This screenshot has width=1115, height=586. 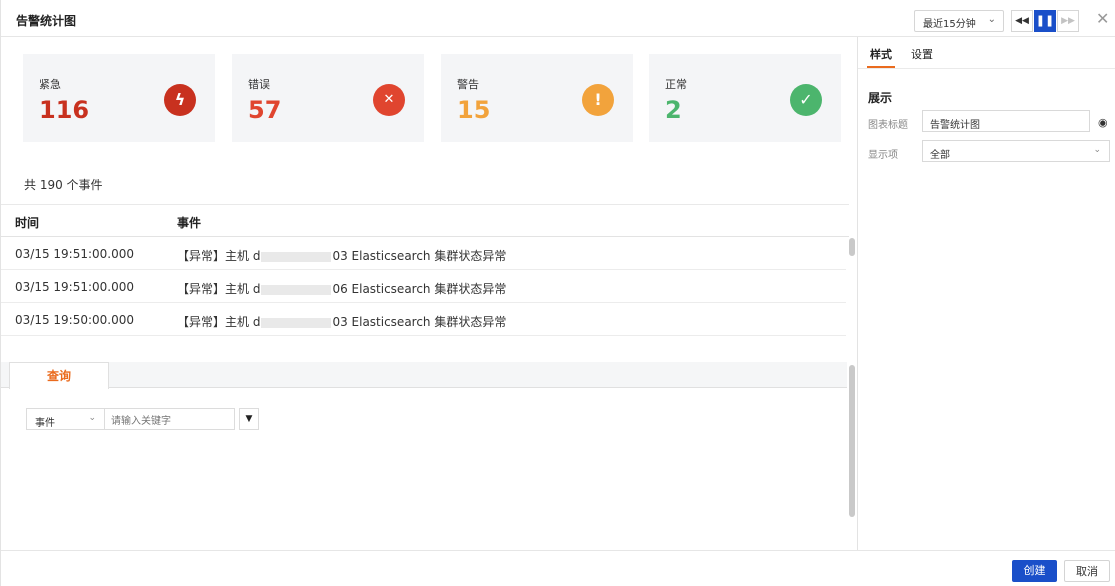 I want to click on tab-style: 样式, so click(x=881, y=54).